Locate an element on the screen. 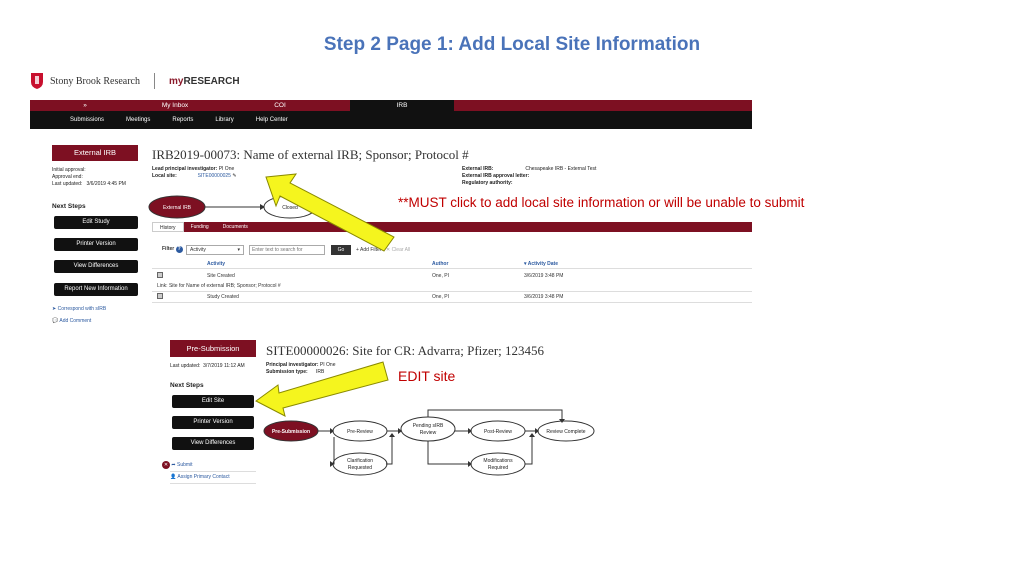 This screenshot has height=576, width=1024. annotation-overlay is located at coordinates (325, 295).